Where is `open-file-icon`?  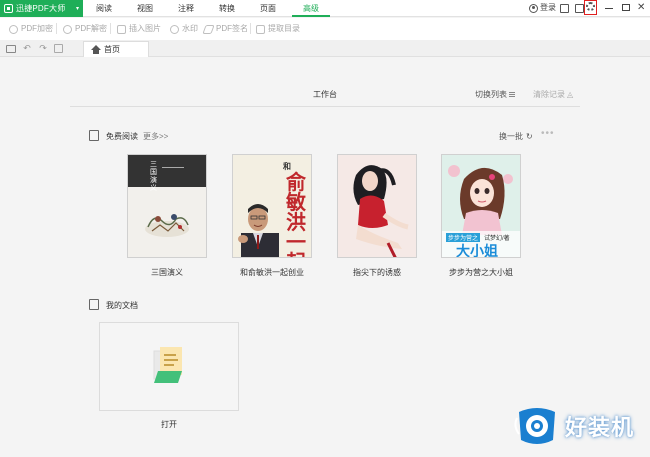 open-file-icon is located at coordinates (167, 365).